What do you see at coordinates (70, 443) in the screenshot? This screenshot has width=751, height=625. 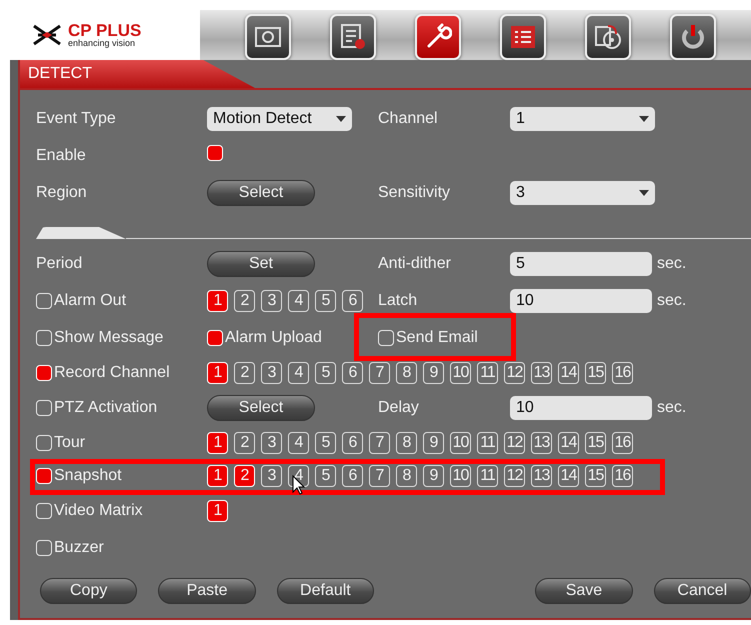 I see `setting-label: Tour` at bounding box center [70, 443].